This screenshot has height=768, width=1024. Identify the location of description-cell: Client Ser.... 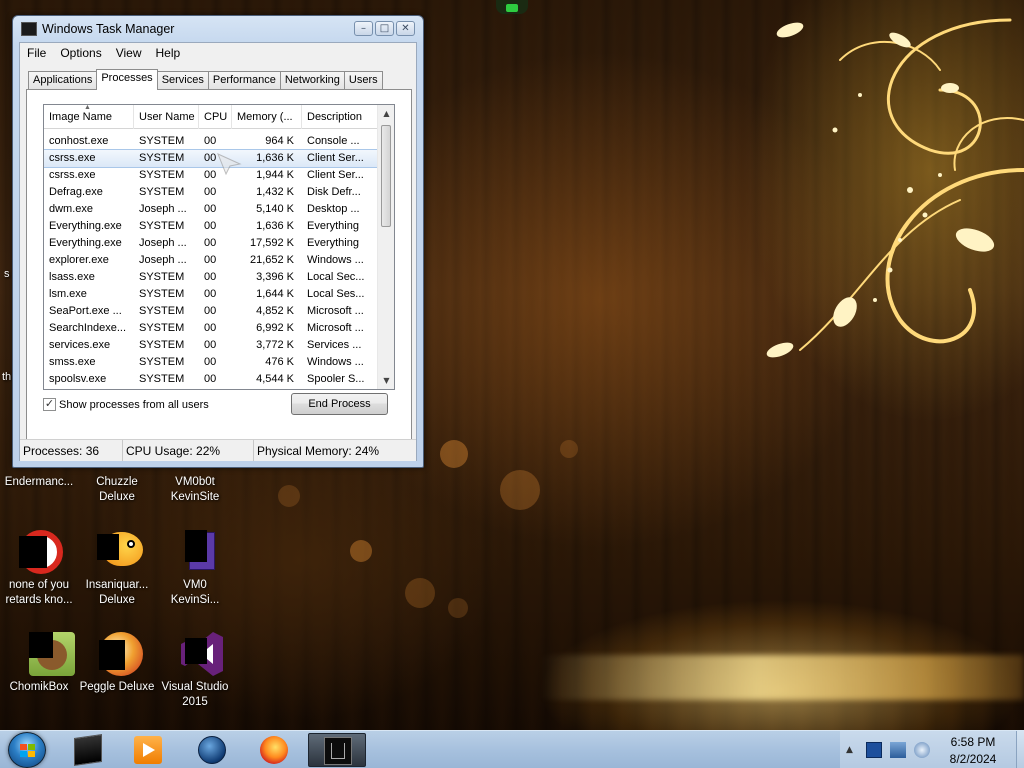
(335, 175).